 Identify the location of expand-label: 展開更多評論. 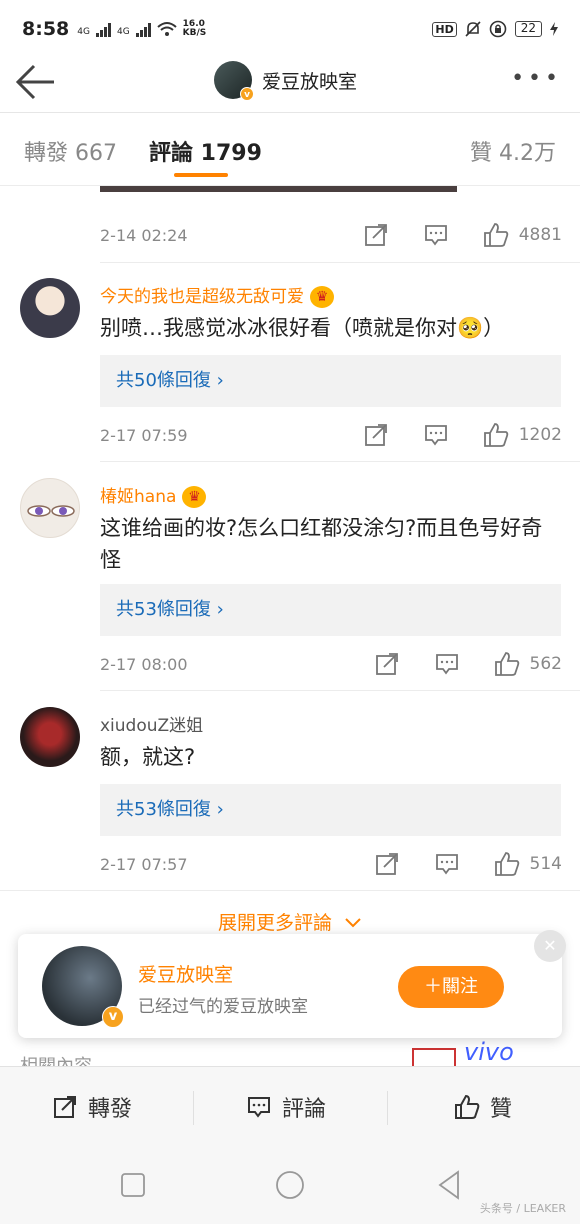
(274, 923).